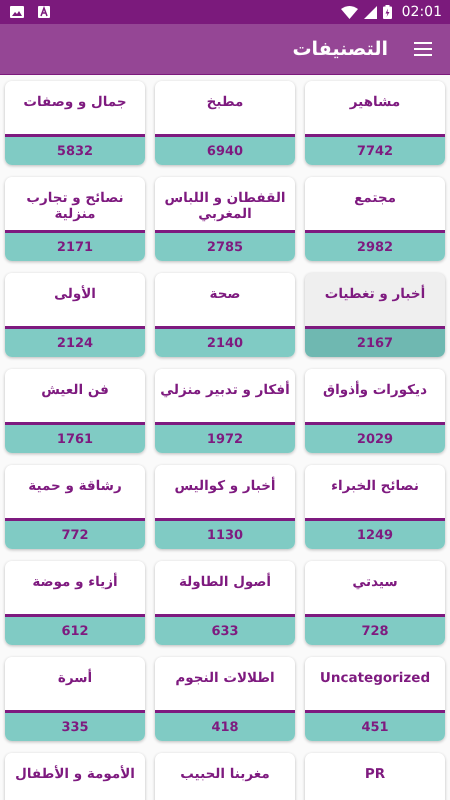  I want to click on category-name: القفطان و اللباس المغربي, so click(225, 206).